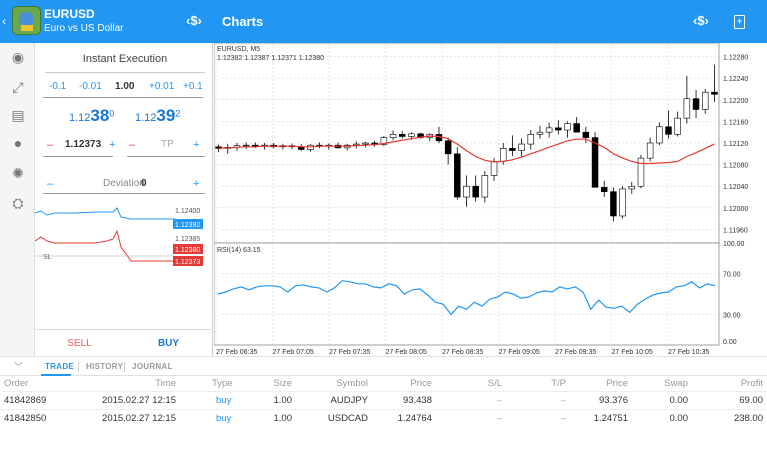  Describe the element at coordinates (538, 417) in the screenshot. I see `tp-cell: –` at that location.